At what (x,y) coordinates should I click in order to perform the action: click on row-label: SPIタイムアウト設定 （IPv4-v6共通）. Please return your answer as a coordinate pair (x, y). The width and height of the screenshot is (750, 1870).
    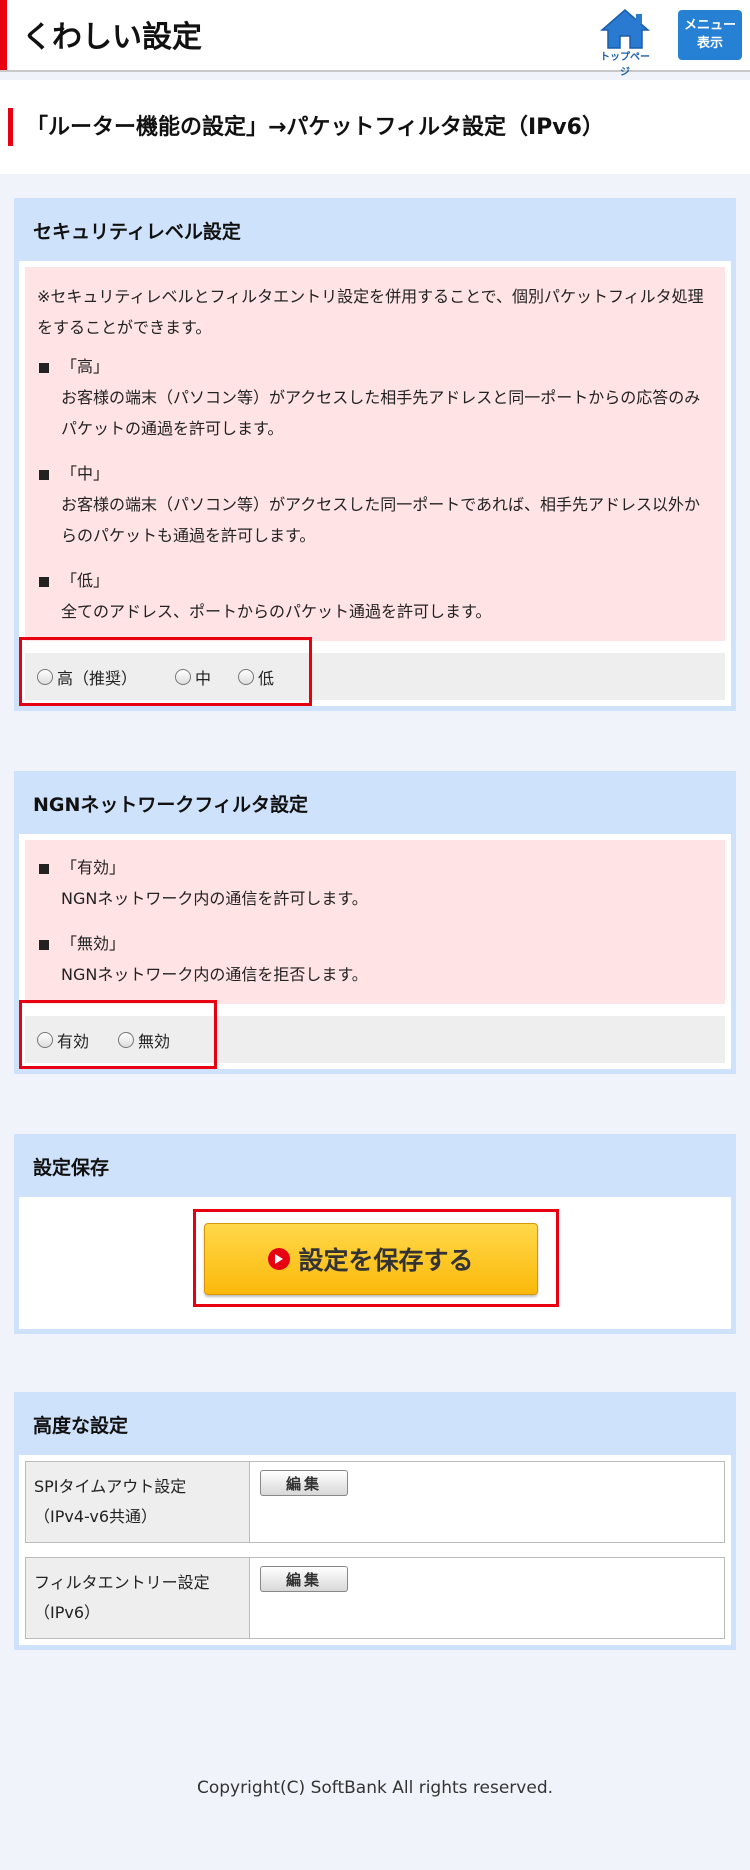
    Looking at the image, I should click on (138, 1502).